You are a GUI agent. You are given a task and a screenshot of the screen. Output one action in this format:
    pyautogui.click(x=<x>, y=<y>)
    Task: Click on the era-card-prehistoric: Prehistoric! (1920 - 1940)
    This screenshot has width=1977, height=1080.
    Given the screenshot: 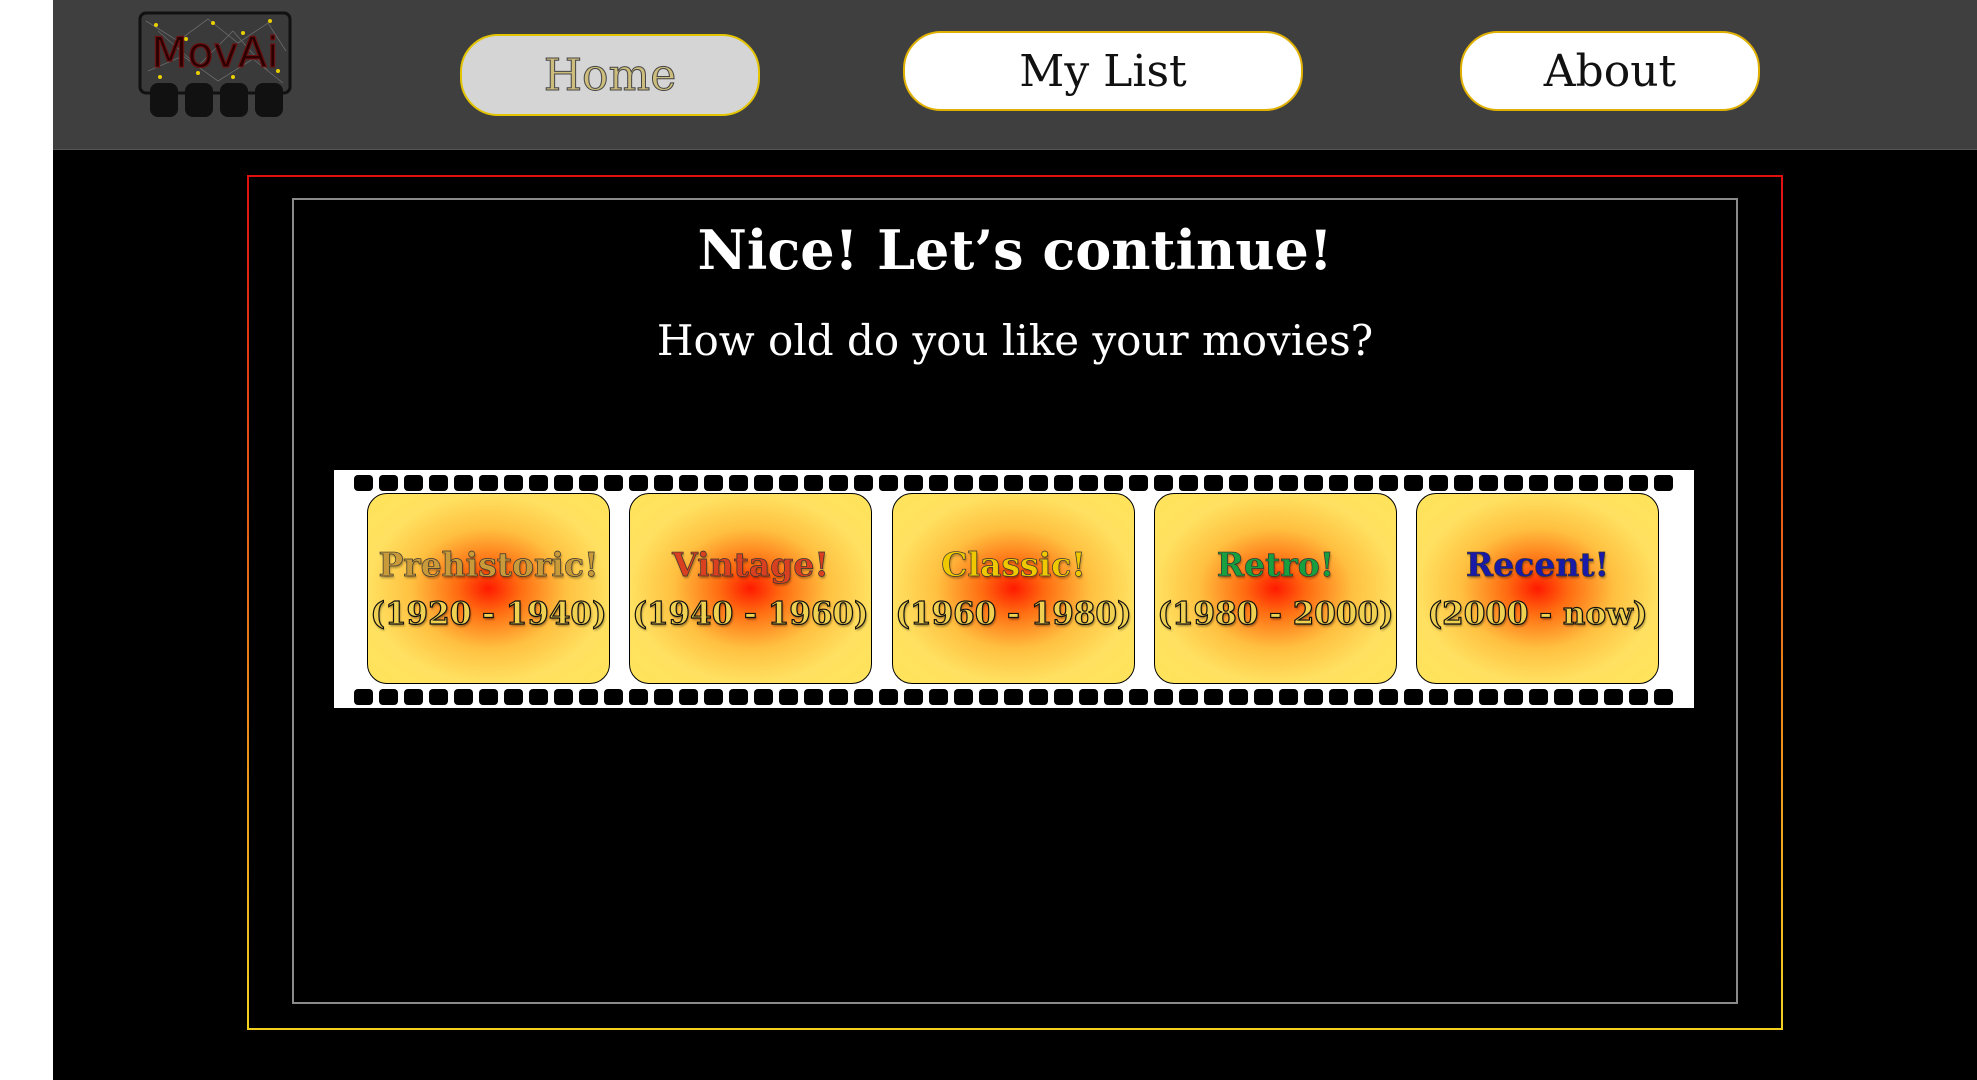 What is the action you would take?
    pyautogui.click(x=488, y=588)
    